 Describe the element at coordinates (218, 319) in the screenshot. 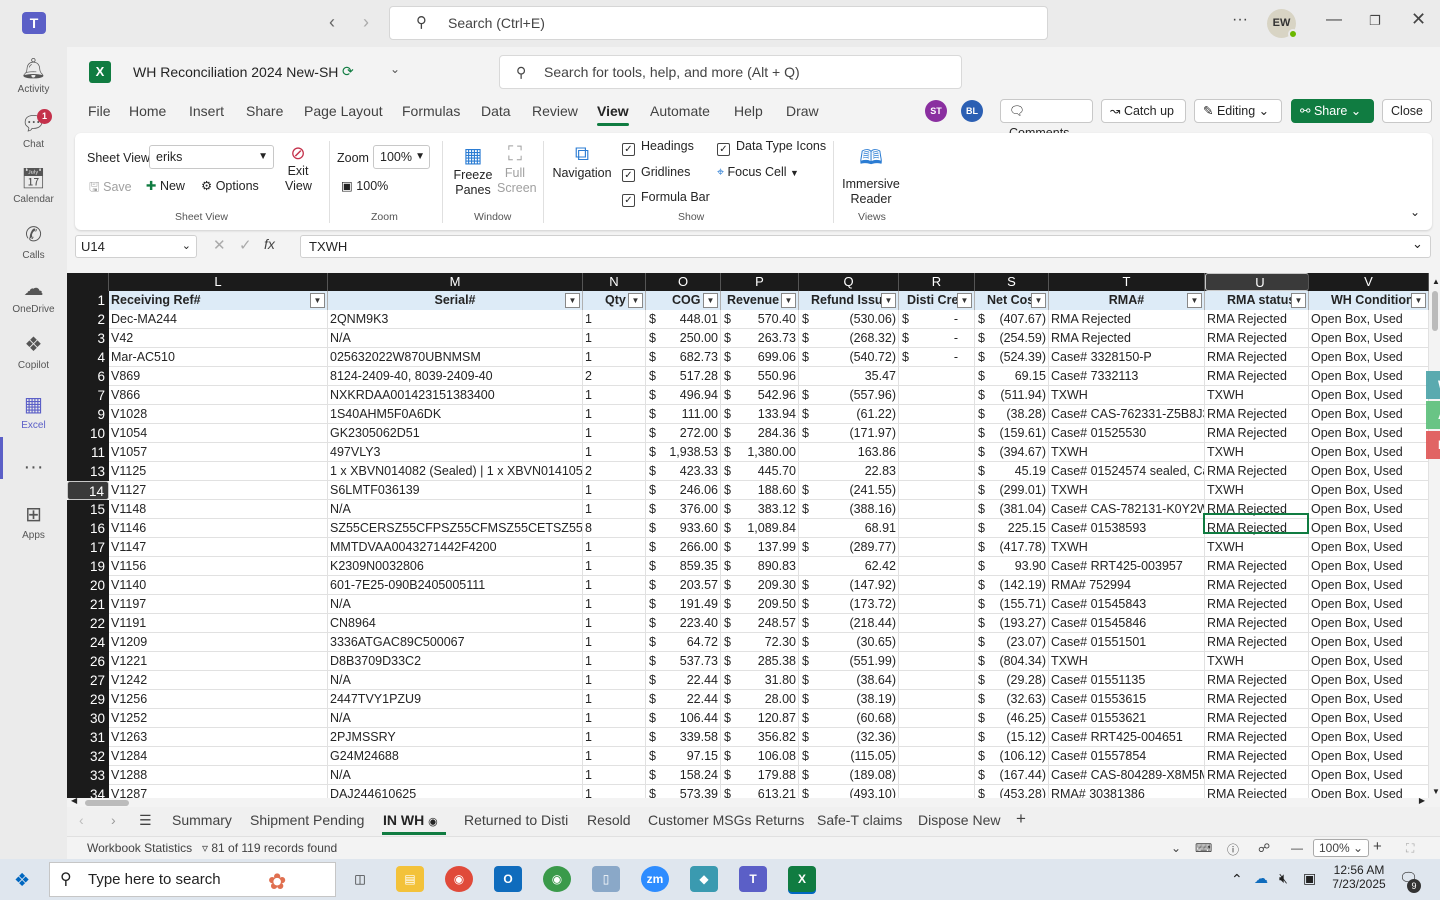

I see `cell-l: Dec-MA244` at that location.